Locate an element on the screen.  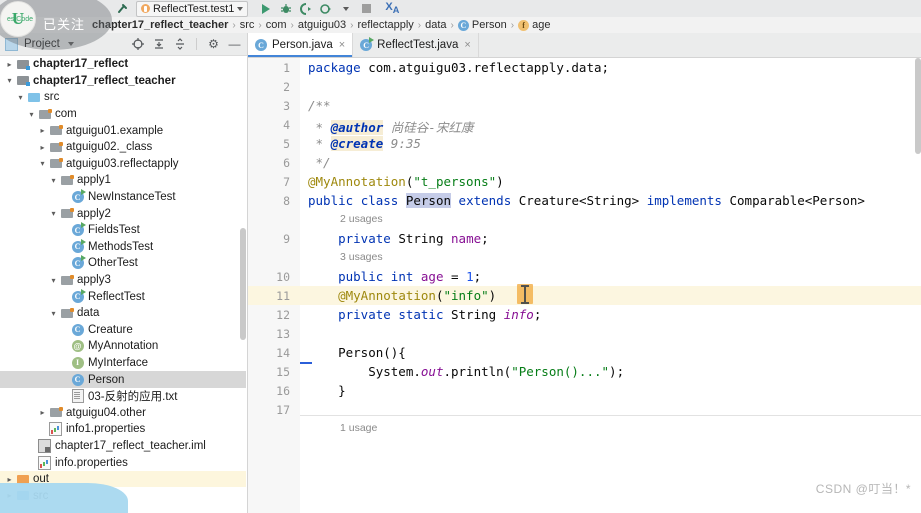
tree-item-chapter17-reflect-teacher-iml: chapter17_reflect_teacher.iml is located at coordinates (123, 446).